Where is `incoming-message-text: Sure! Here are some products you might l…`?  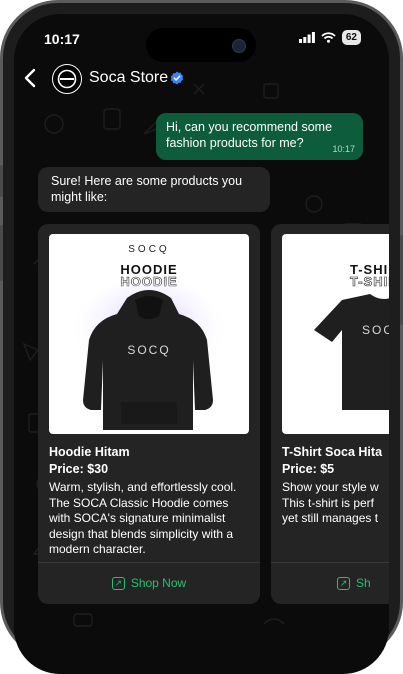 incoming-message-text: Sure! Here are some products you might l… is located at coordinates (147, 189).